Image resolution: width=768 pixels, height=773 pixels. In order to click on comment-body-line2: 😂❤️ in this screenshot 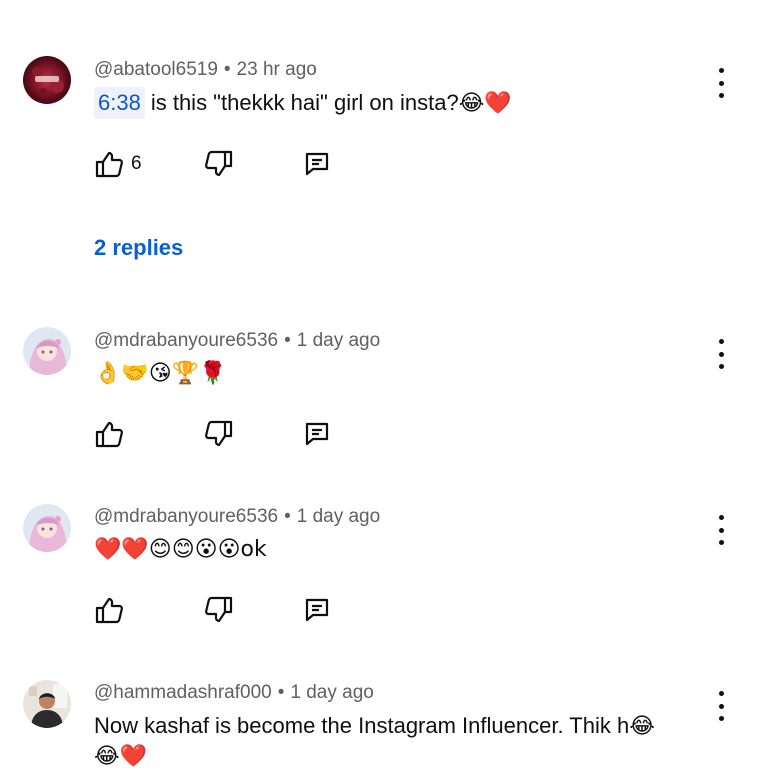, I will do `click(121, 756)`.